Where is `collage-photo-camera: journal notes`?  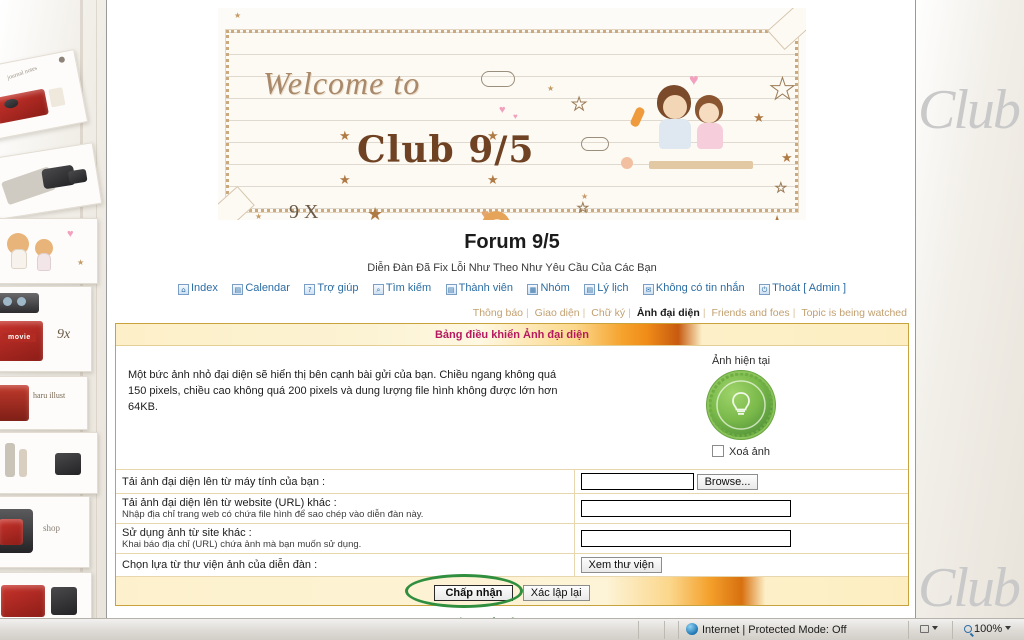
collage-photo-camera: journal notes is located at coordinates (44, 95).